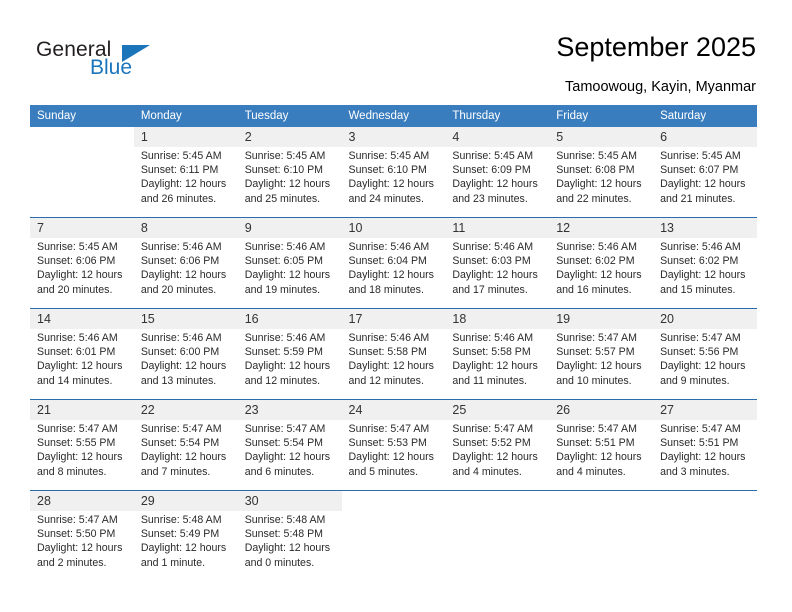  Describe the element at coordinates (279, 471) in the screenshot. I see `day-detail-line: and 6 minutes.` at that location.